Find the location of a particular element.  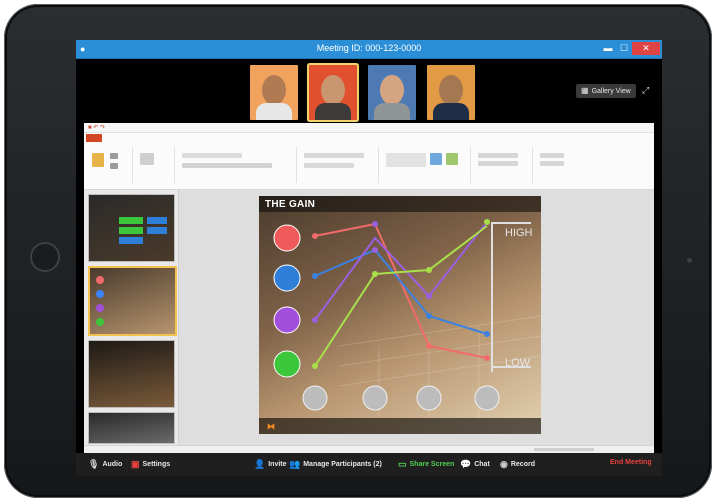

slide-footer: ⧓ is located at coordinates (400, 426).